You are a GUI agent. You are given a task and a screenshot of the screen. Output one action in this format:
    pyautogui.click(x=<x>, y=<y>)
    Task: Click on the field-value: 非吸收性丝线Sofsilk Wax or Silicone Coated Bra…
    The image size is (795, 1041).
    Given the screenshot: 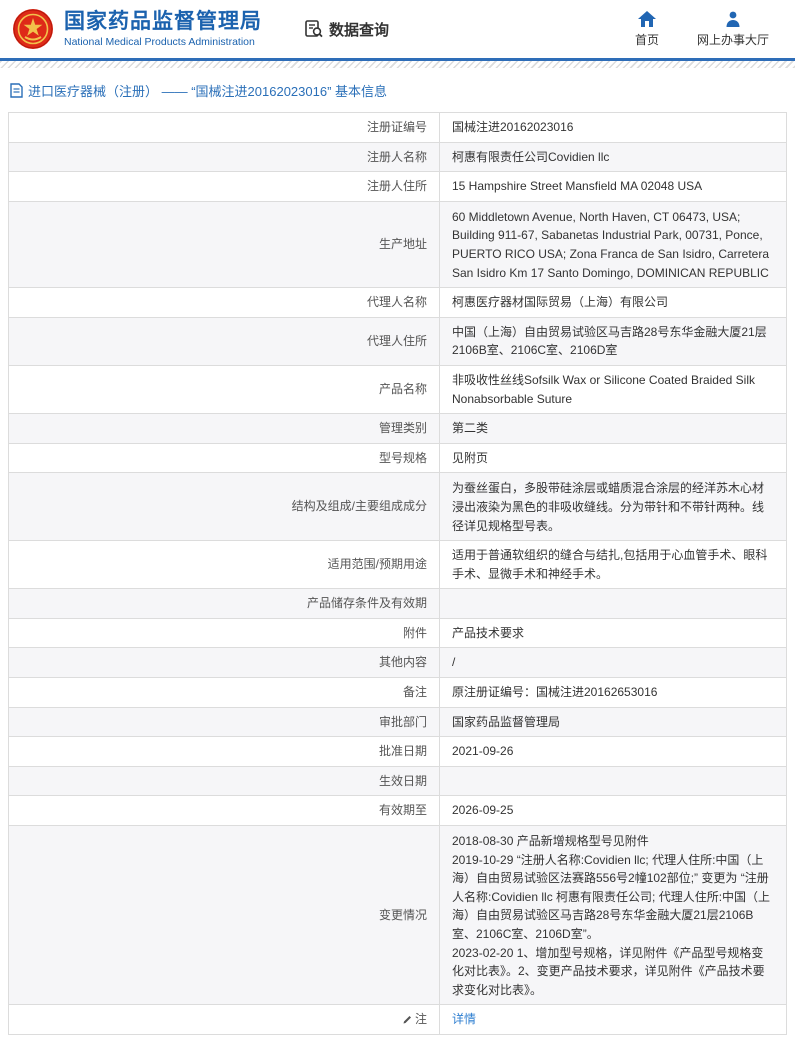 What is the action you would take?
    pyautogui.click(x=612, y=389)
    